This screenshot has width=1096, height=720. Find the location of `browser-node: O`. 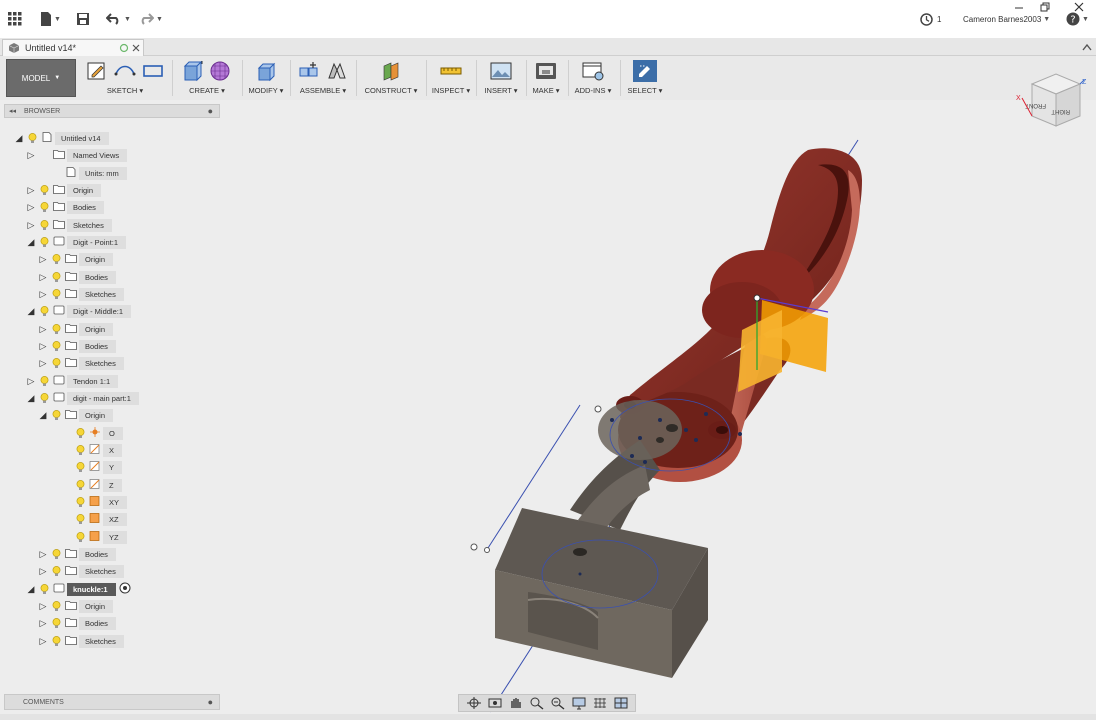

browser-node: O is located at coordinates (92, 433).